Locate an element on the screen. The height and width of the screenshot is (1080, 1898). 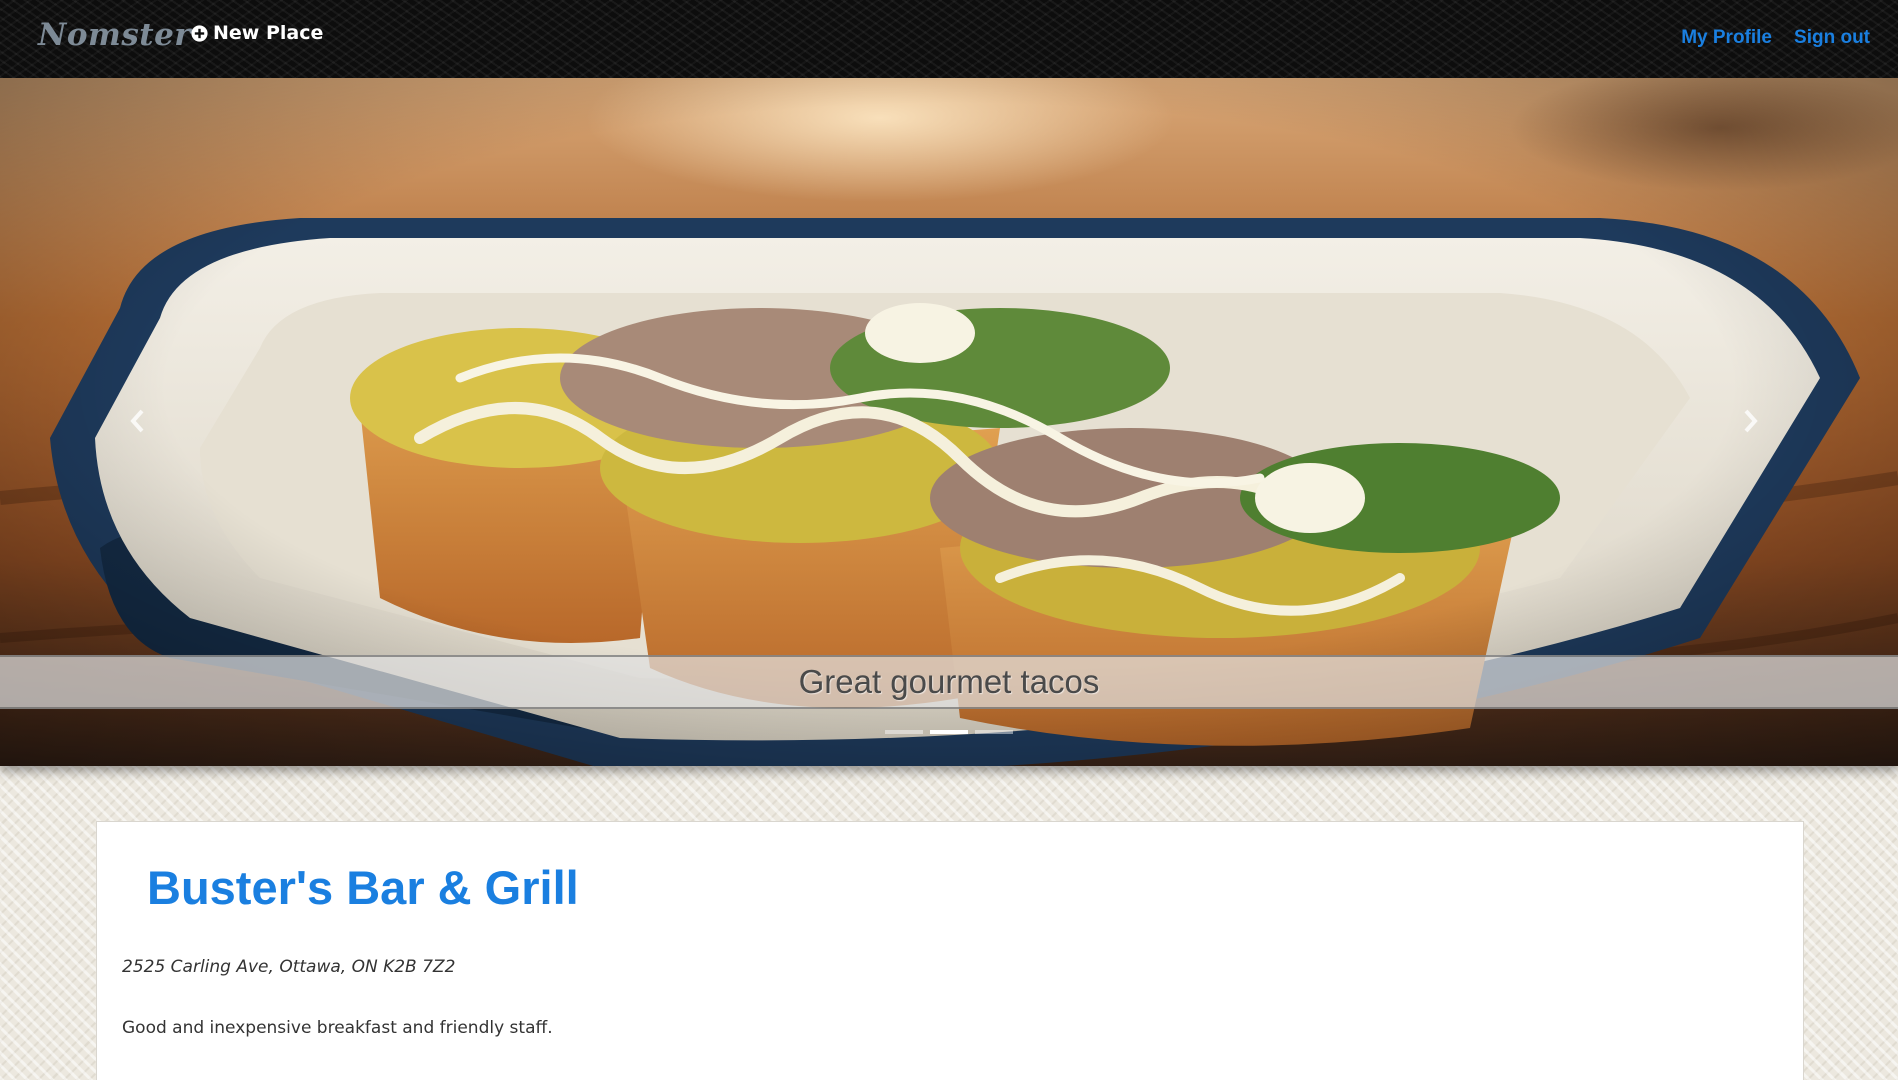
carousel-indicators is located at coordinates (949, 732).